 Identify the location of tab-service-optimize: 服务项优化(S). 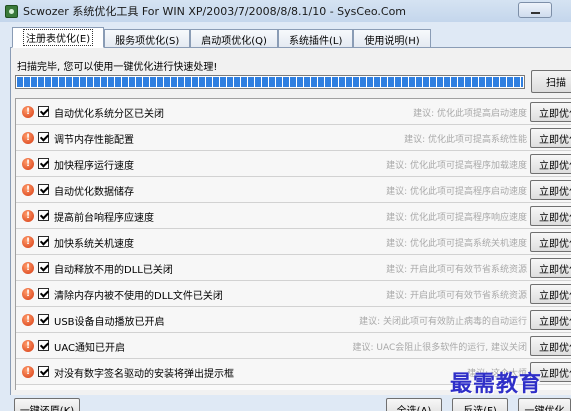
(147, 38).